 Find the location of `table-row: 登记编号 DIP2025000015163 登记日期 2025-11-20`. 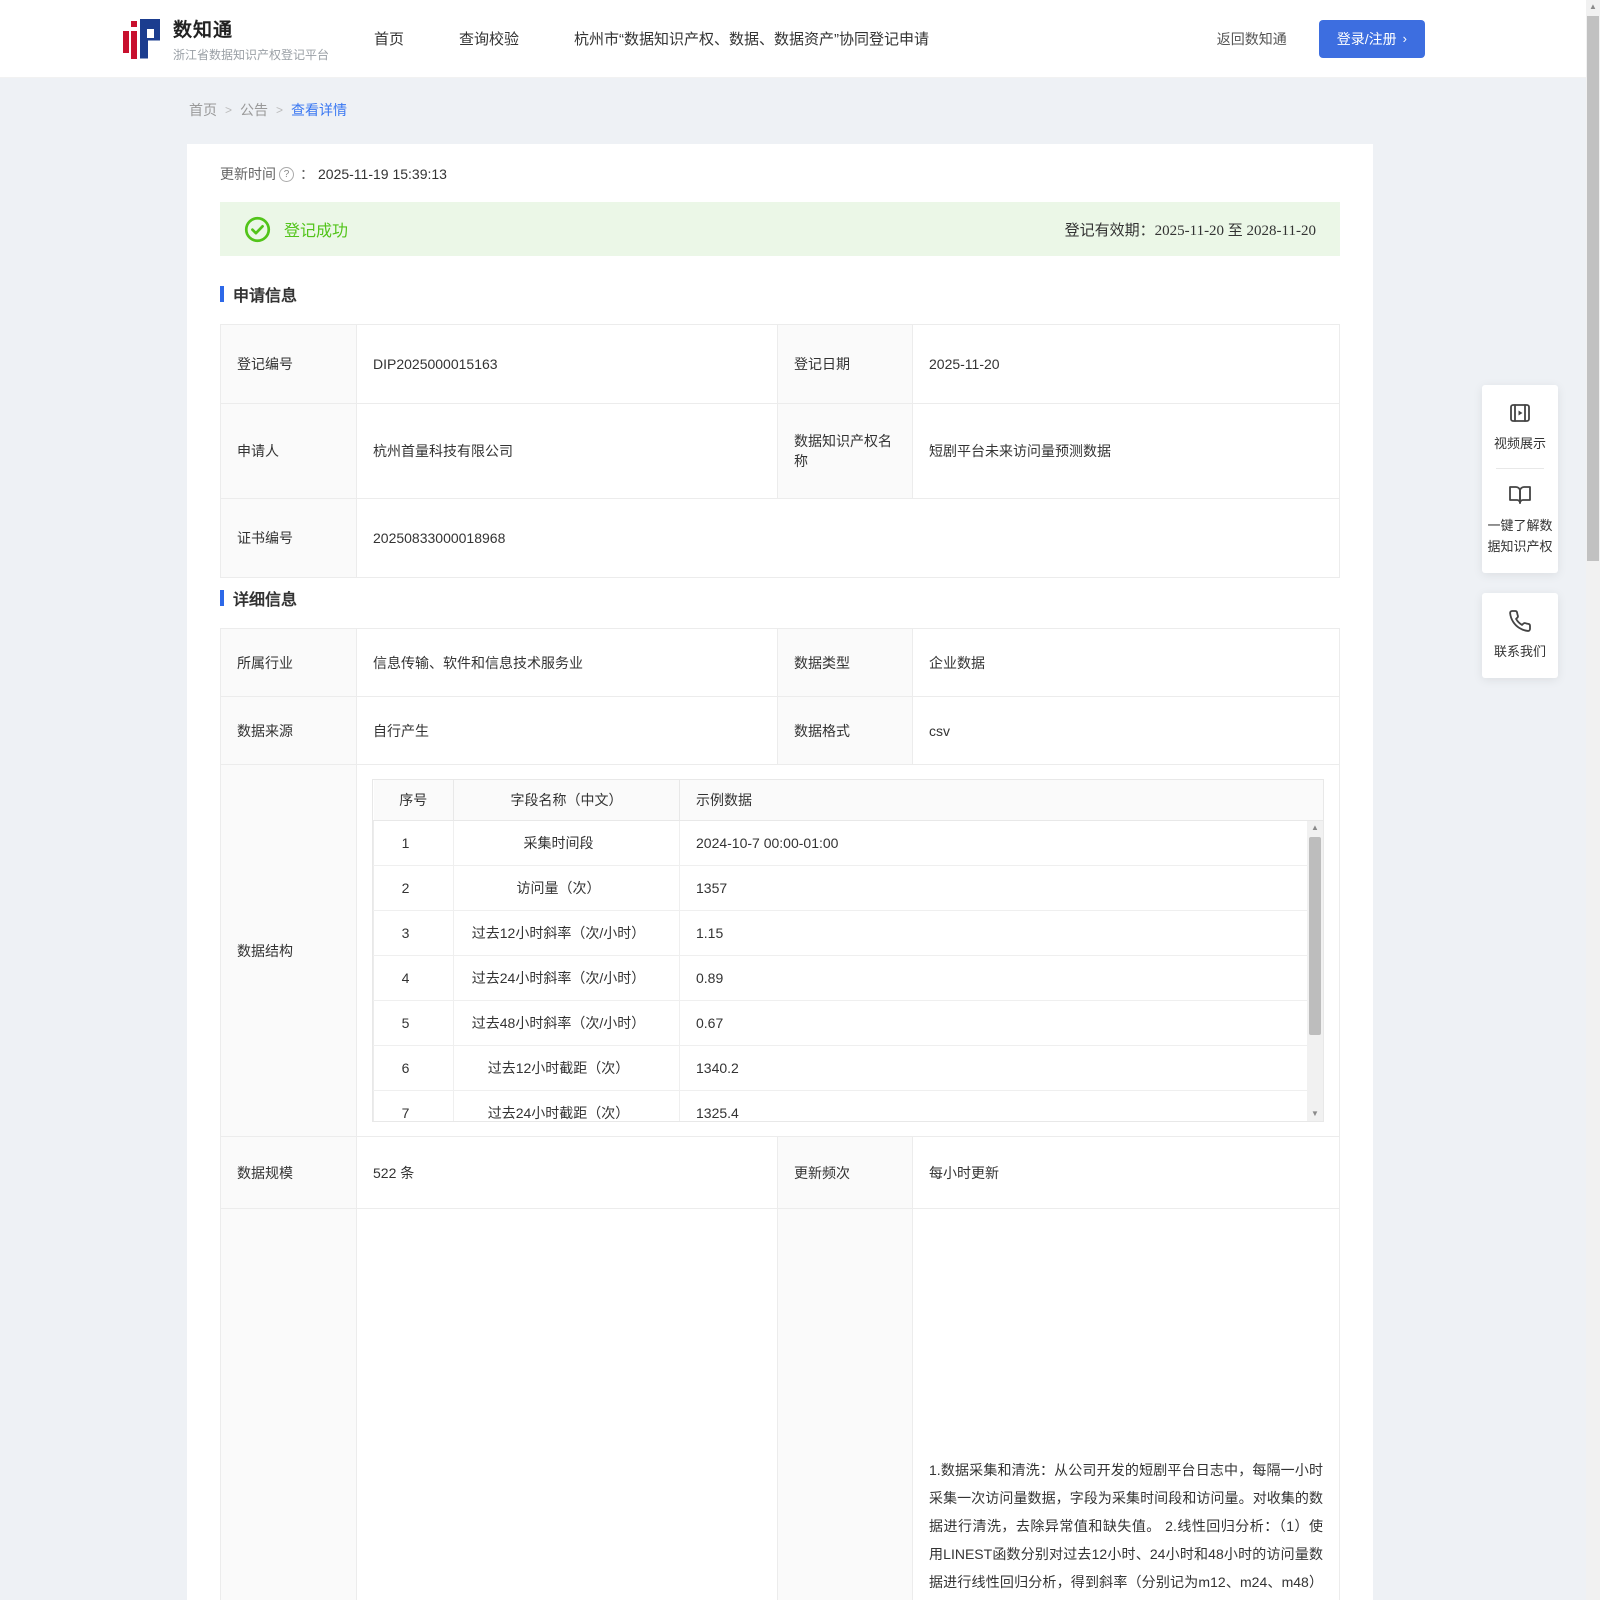

table-row: 登记编号 DIP2025000015163 登记日期 2025-11-20 is located at coordinates (780, 364).